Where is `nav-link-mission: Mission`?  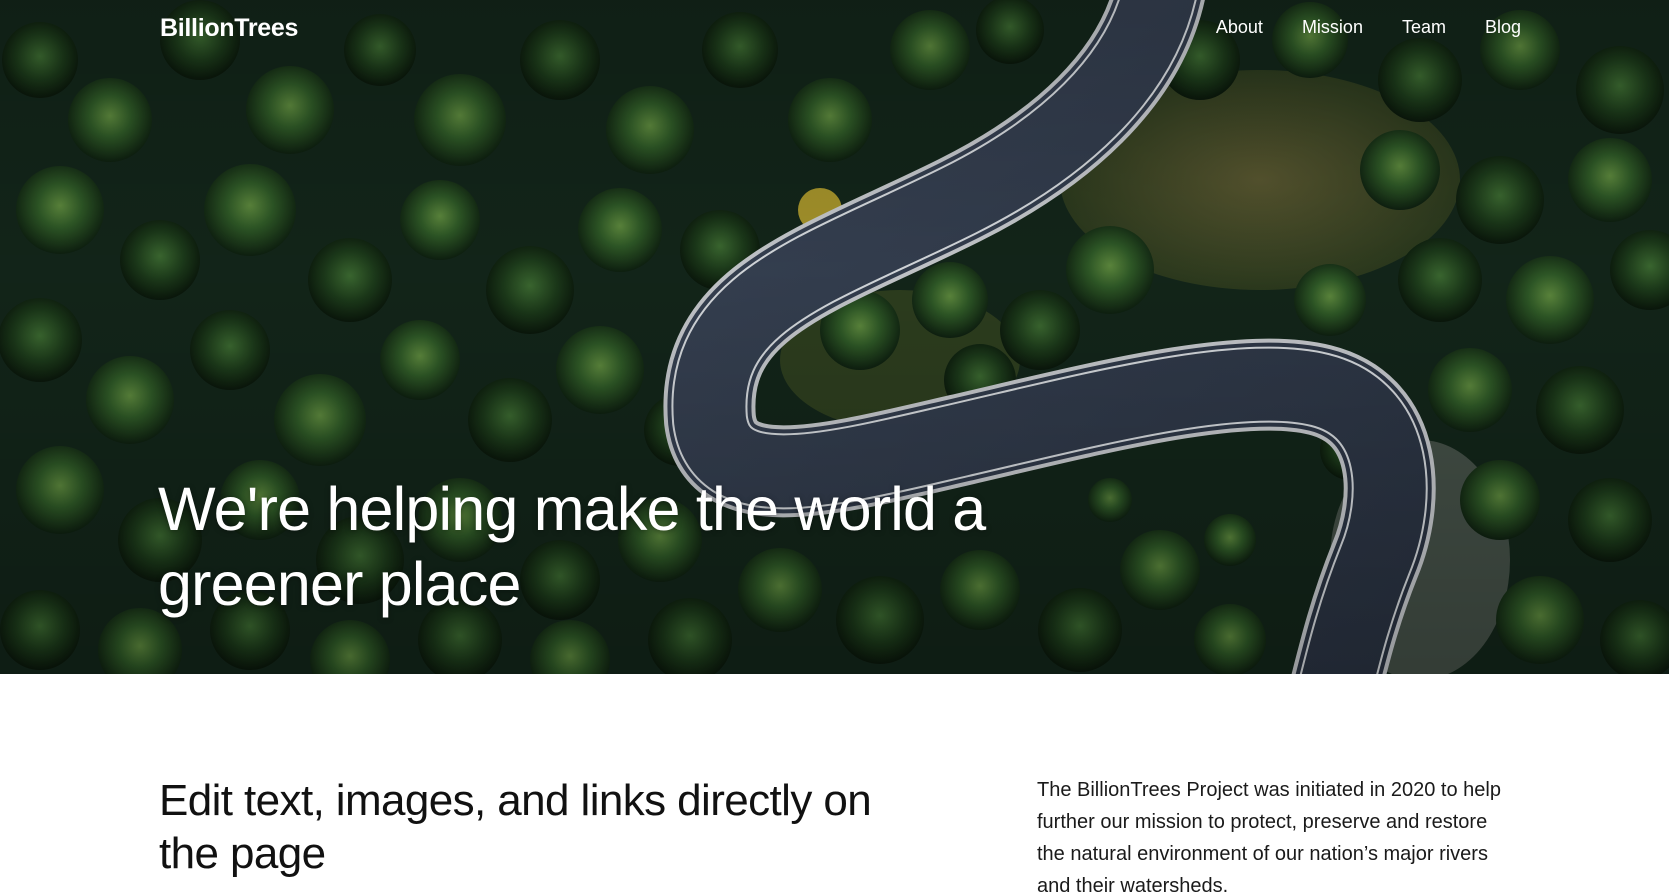 nav-link-mission: Mission is located at coordinates (1332, 27).